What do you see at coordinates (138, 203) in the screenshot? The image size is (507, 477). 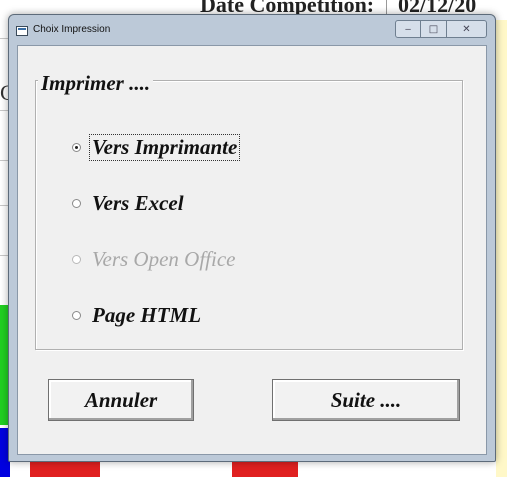 I see `radio-label-excel: Vers Excel` at bounding box center [138, 203].